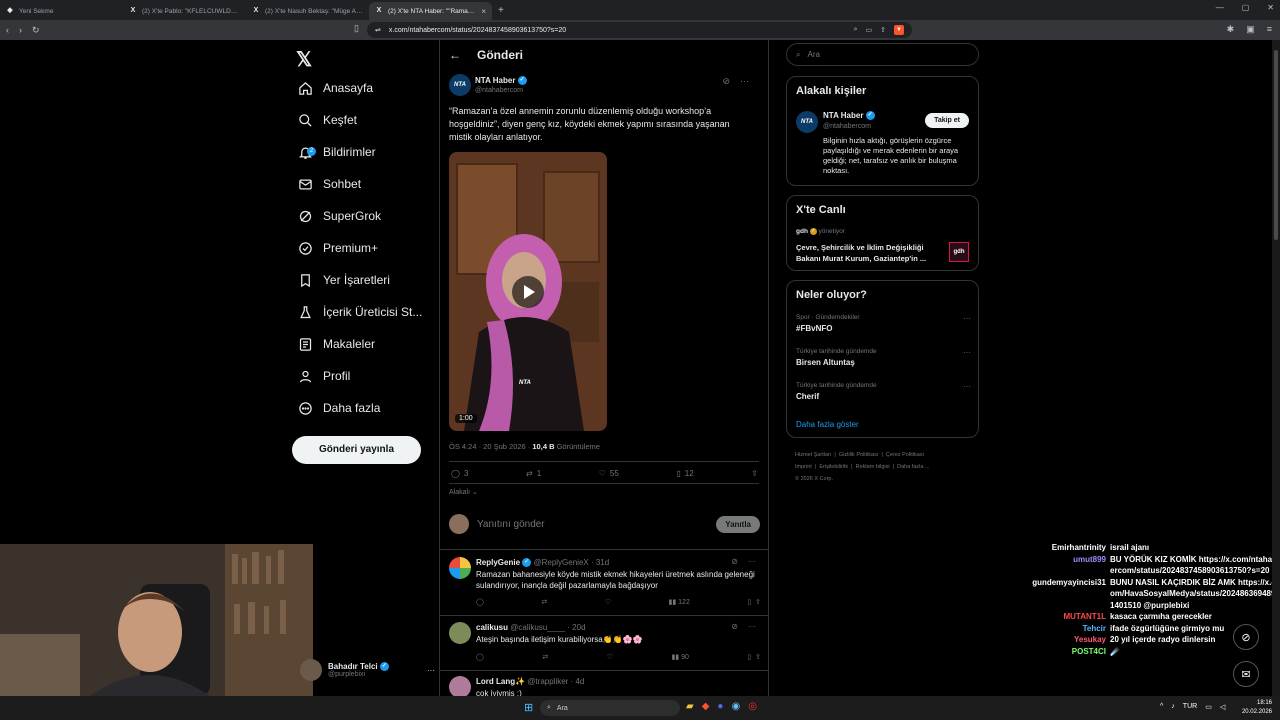 This screenshot has height=720, width=1280. What do you see at coordinates (869, 30) in the screenshot?
I see `cast-icon: ▭` at bounding box center [869, 30].